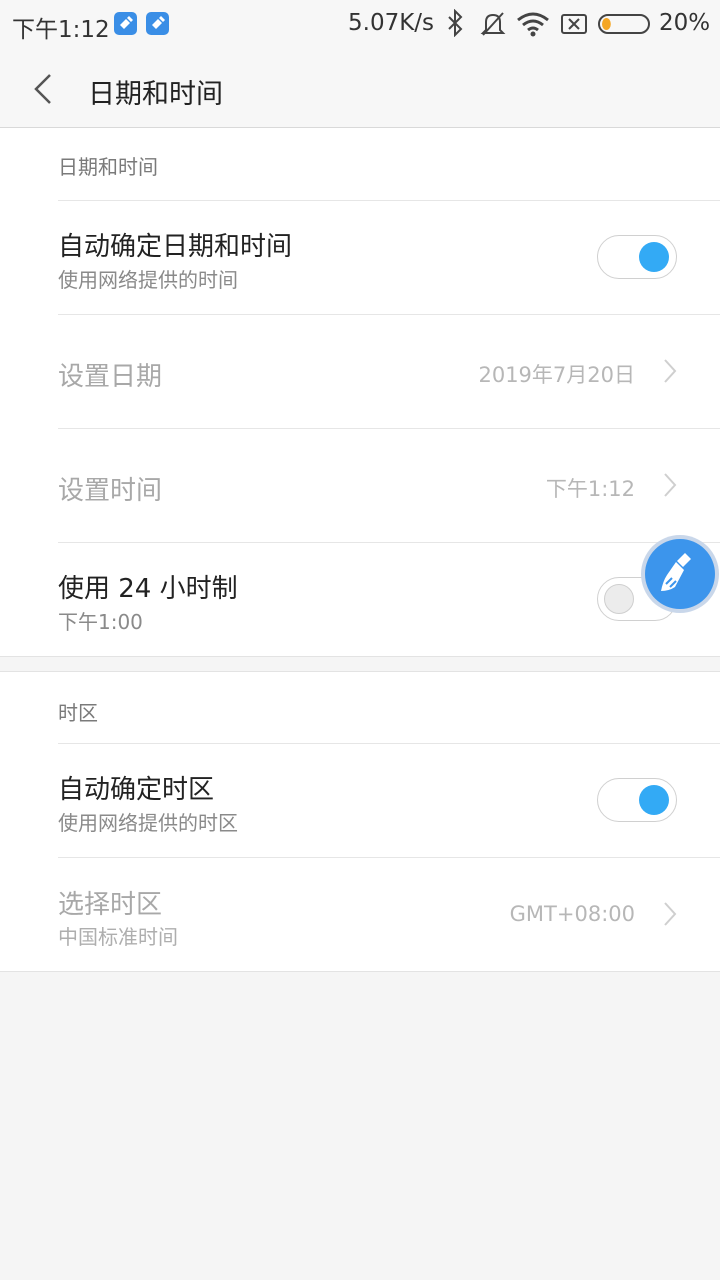 This screenshot has width=720, height=1280. What do you see at coordinates (110, 377) in the screenshot?
I see `set-date-title: 设置日期` at bounding box center [110, 377].